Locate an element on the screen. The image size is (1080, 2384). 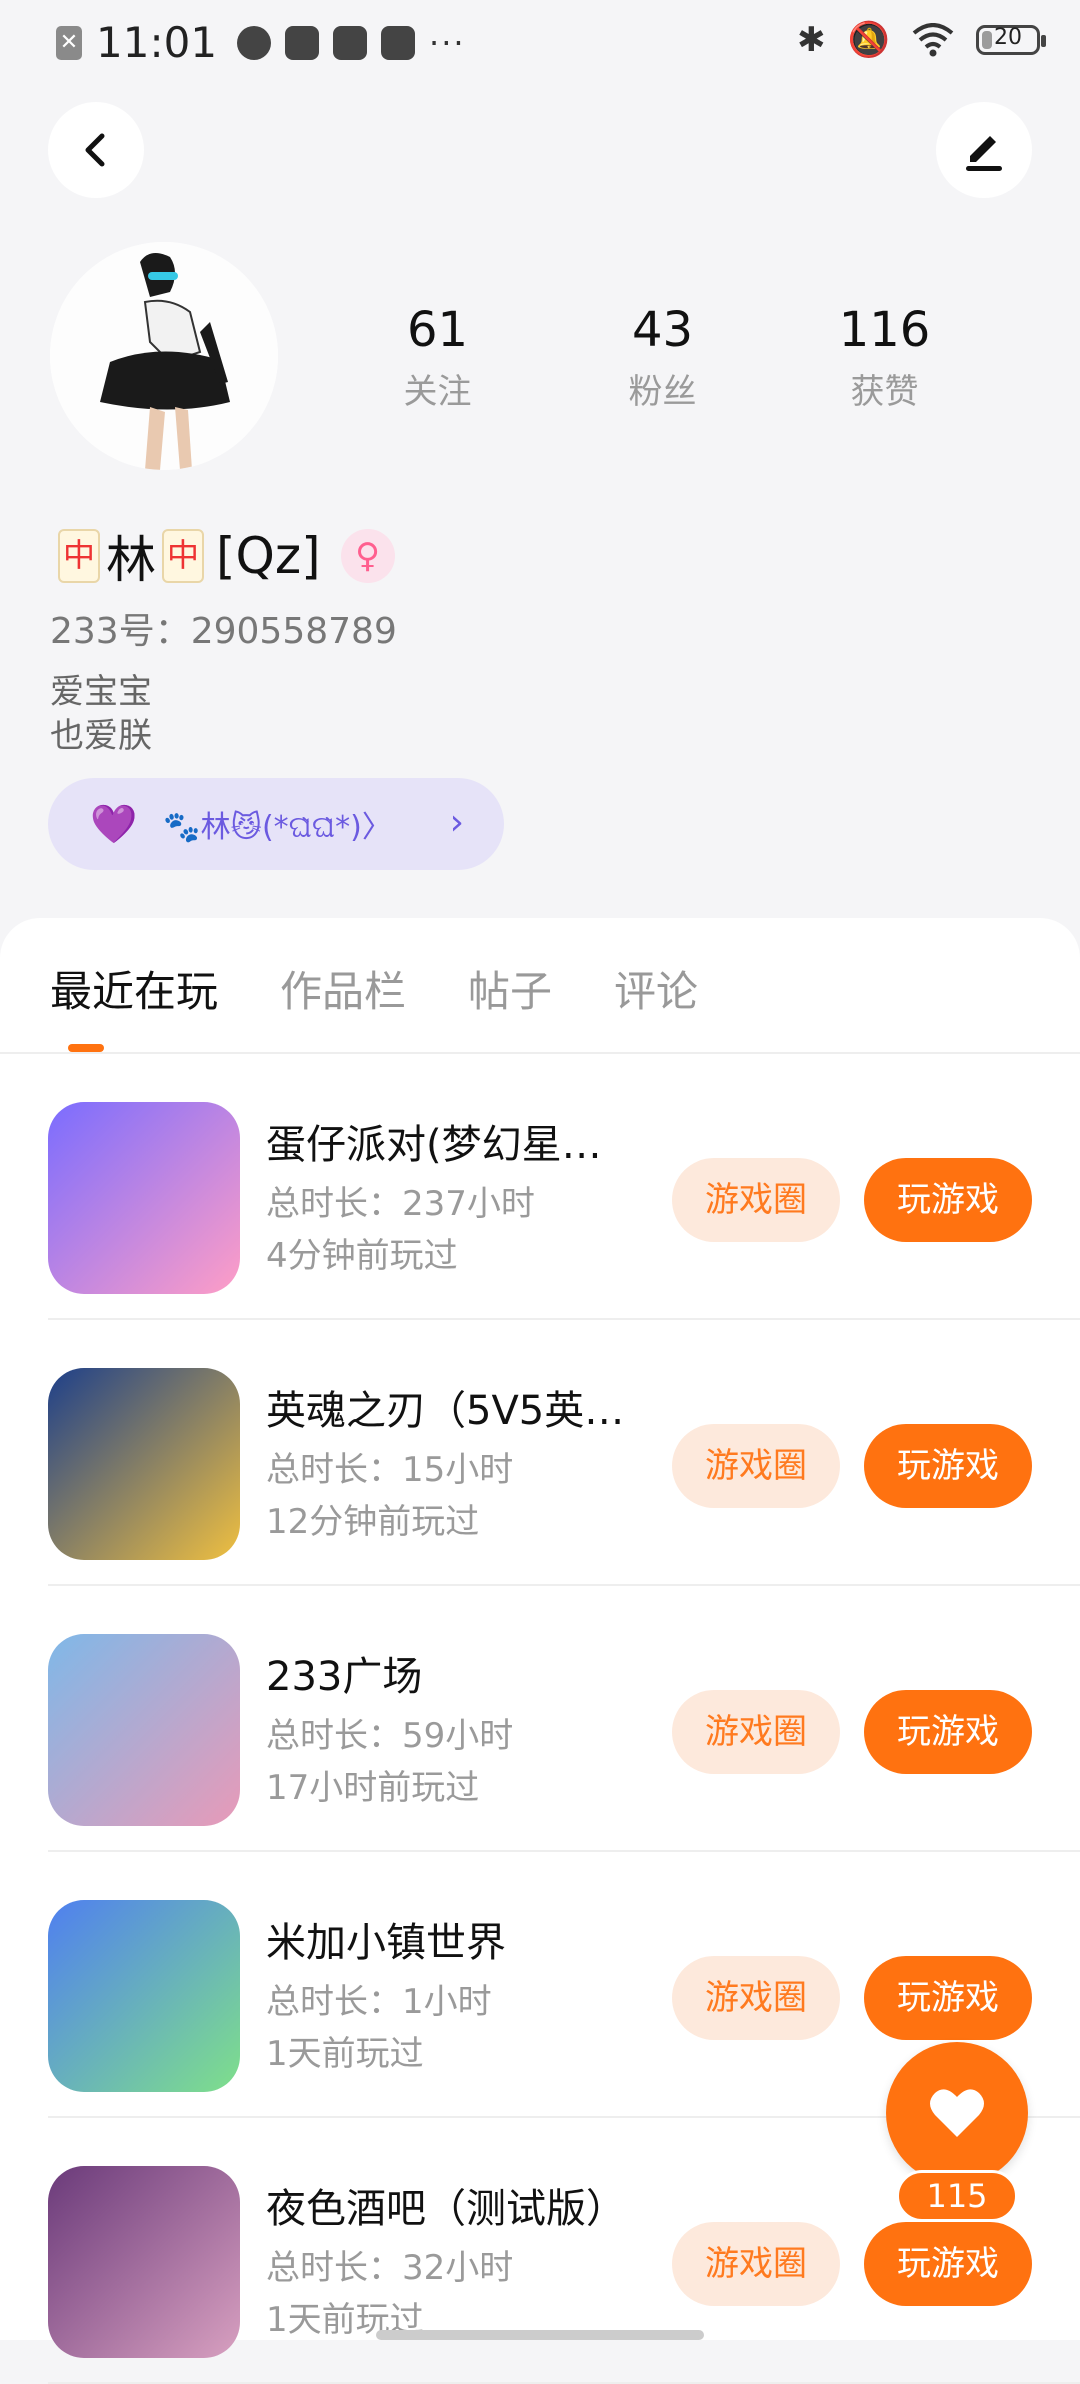
game-total-time: 总时长：59小时 is located at coordinates (390, 1736).